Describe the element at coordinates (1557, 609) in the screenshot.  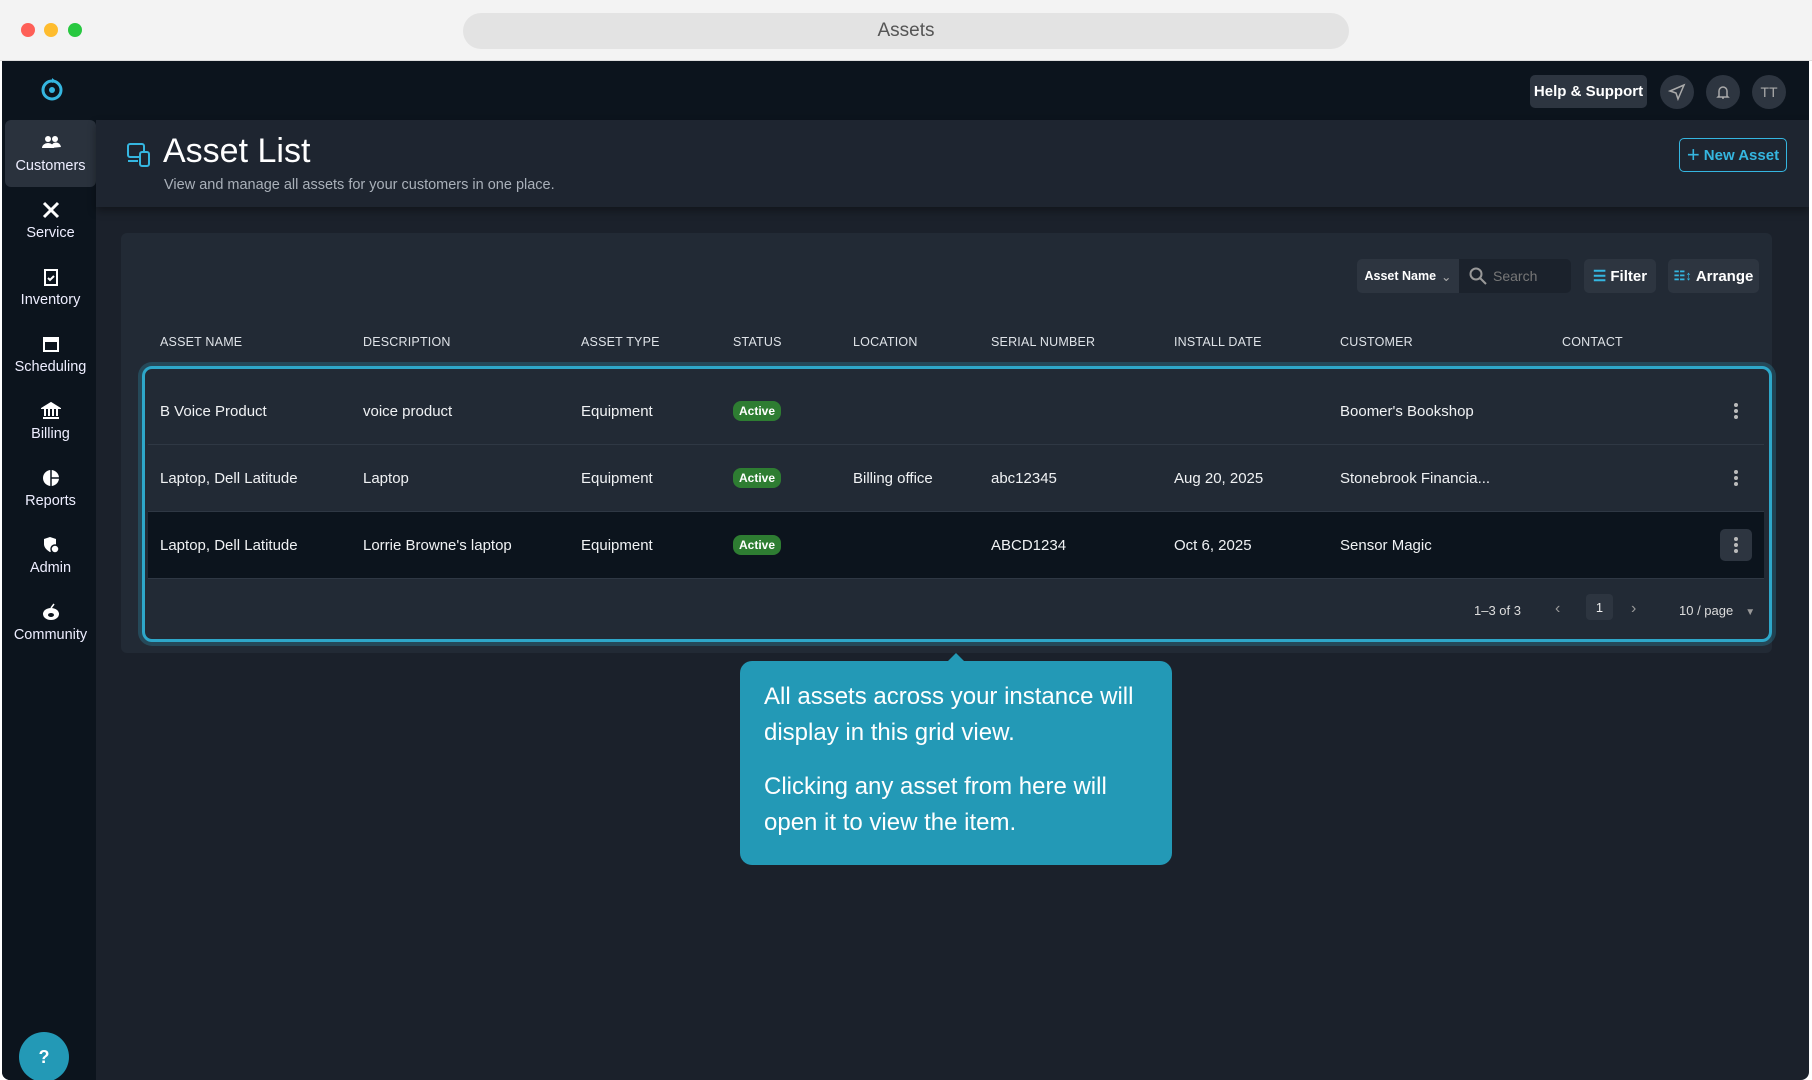
I see `prev-page-button: ‹` at that location.